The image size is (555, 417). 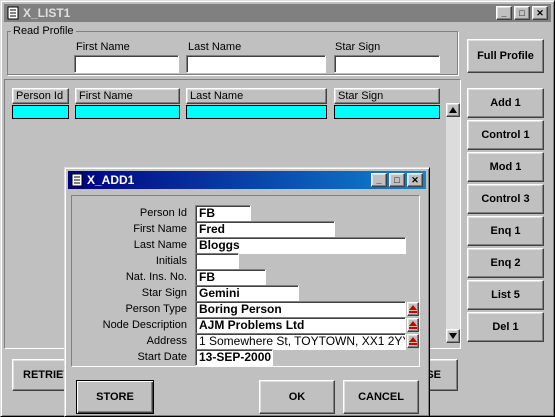 I want to click on list-cell-person-id, so click(x=40, y=112).